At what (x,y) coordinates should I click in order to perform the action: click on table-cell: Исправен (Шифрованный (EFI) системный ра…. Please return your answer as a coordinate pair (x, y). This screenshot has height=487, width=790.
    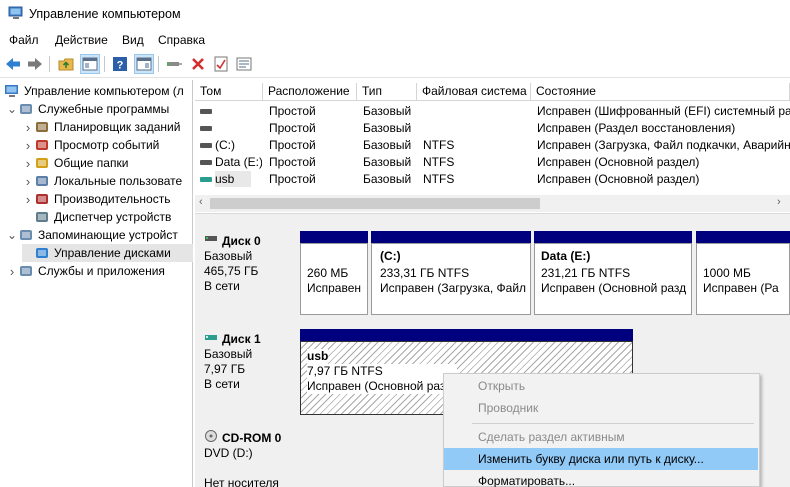
    Looking at the image, I should click on (663, 111).